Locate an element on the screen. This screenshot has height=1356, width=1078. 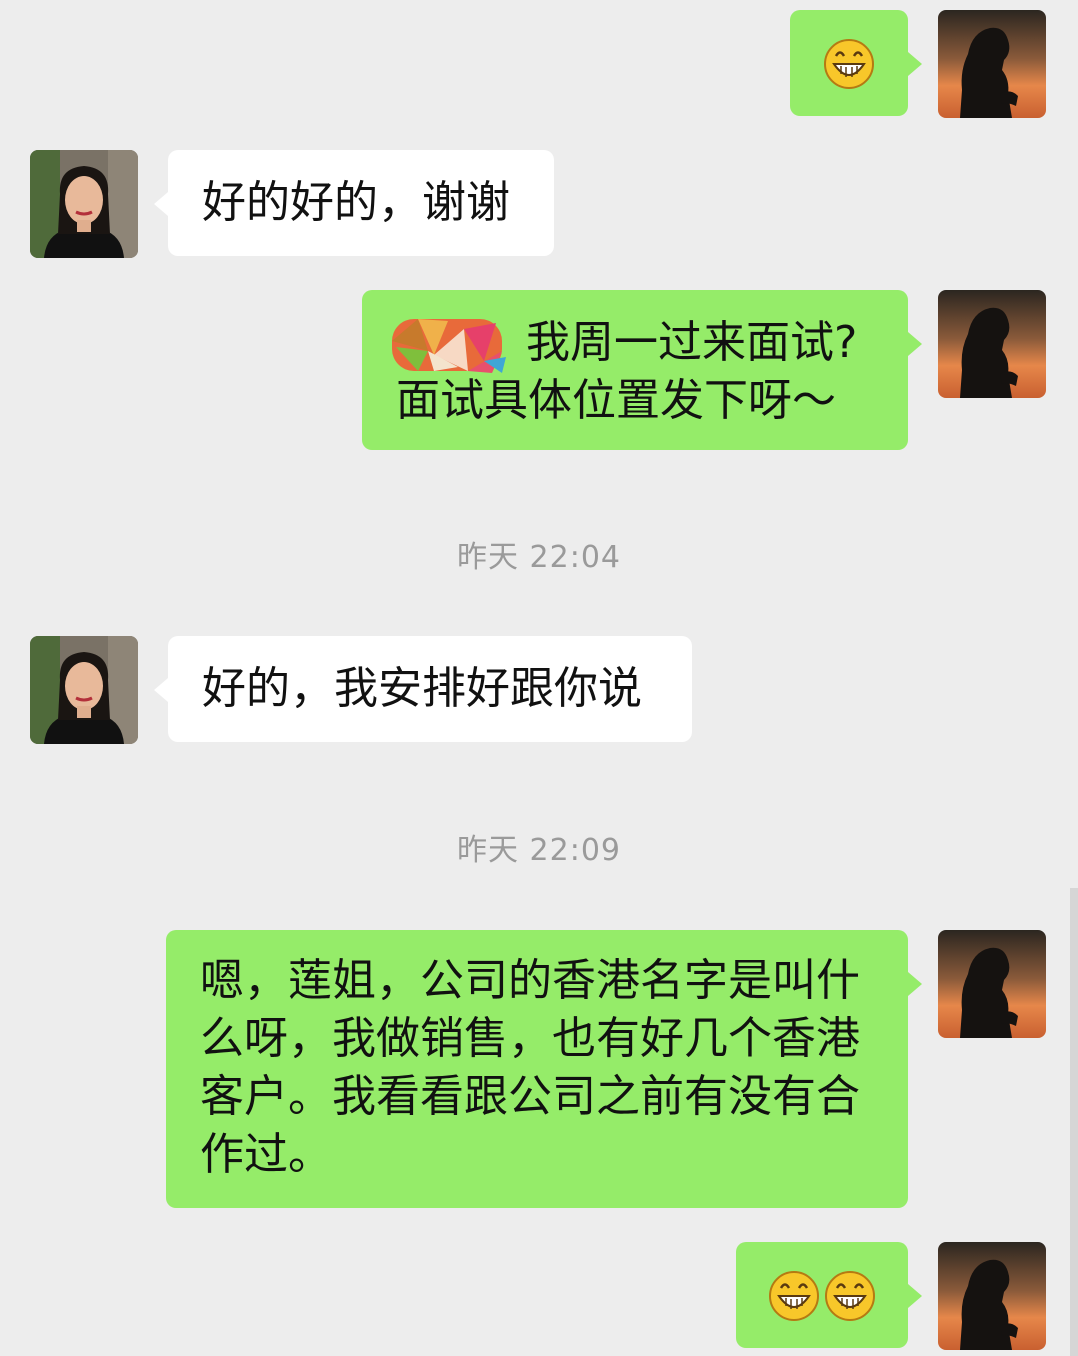
message-row: 好的，我安排好跟你说 is located at coordinates (539, 690).